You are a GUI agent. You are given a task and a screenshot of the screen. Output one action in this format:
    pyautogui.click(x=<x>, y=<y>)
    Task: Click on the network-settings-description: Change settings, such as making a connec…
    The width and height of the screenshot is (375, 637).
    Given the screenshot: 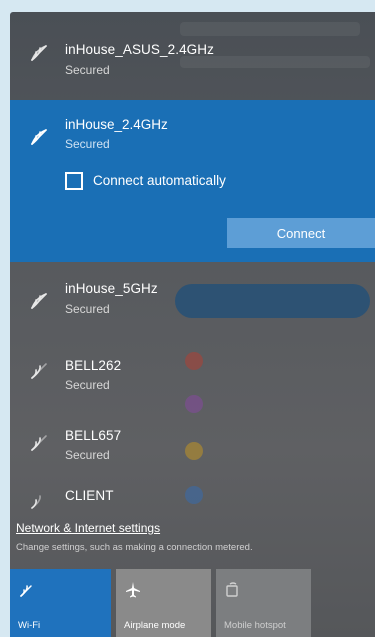 What is the action you would take?
    pyautogui.click(x=134, y=547)
    